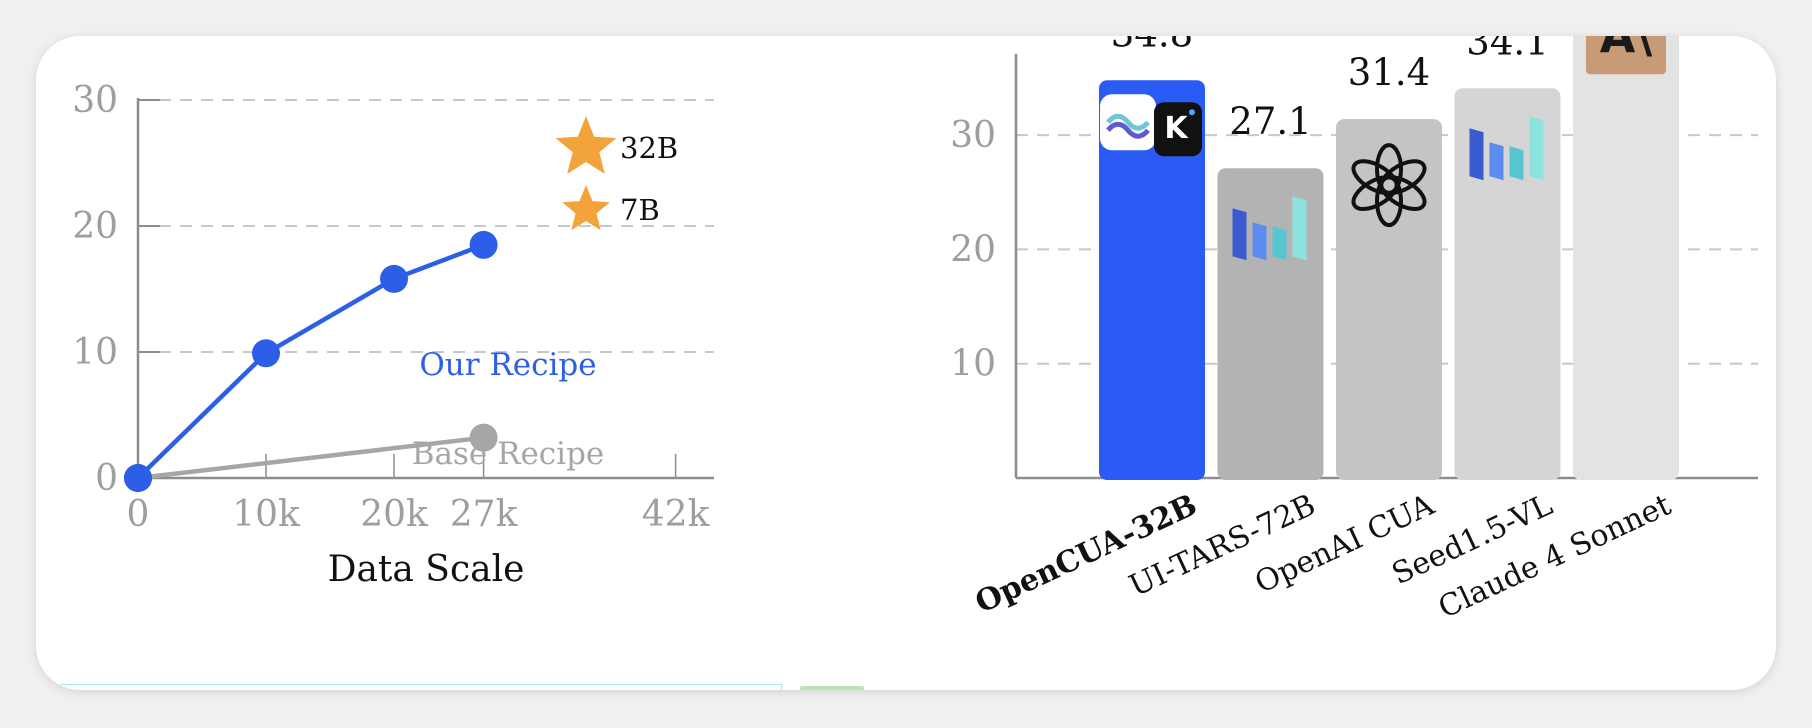  I want to click on svg-text: K, so click(1176, 128).